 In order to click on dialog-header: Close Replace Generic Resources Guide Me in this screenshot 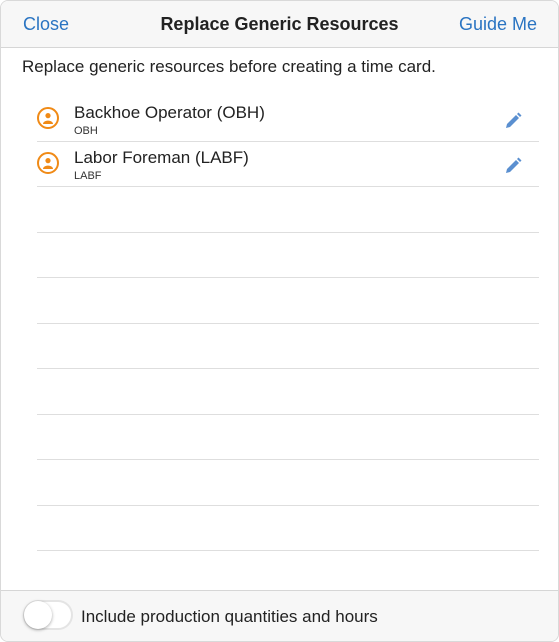, I will do `click(279, 24)`.